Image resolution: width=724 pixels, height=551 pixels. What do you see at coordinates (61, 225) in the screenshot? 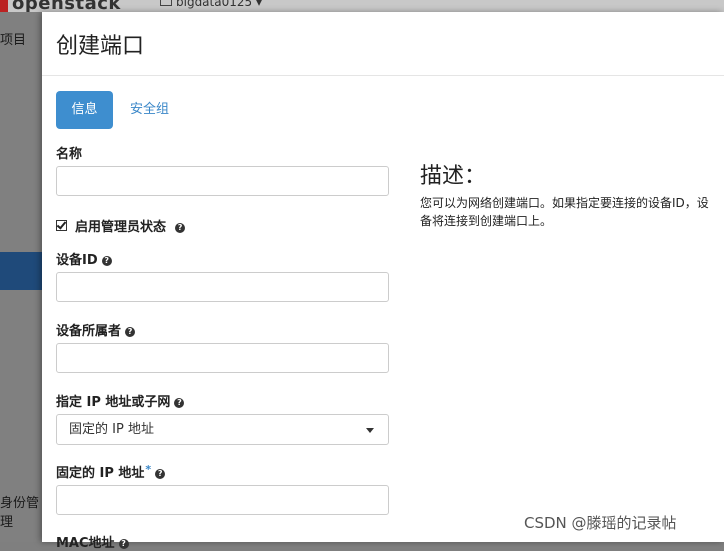
I see `admin-state-checkbox` at bounding box center [61, 225].